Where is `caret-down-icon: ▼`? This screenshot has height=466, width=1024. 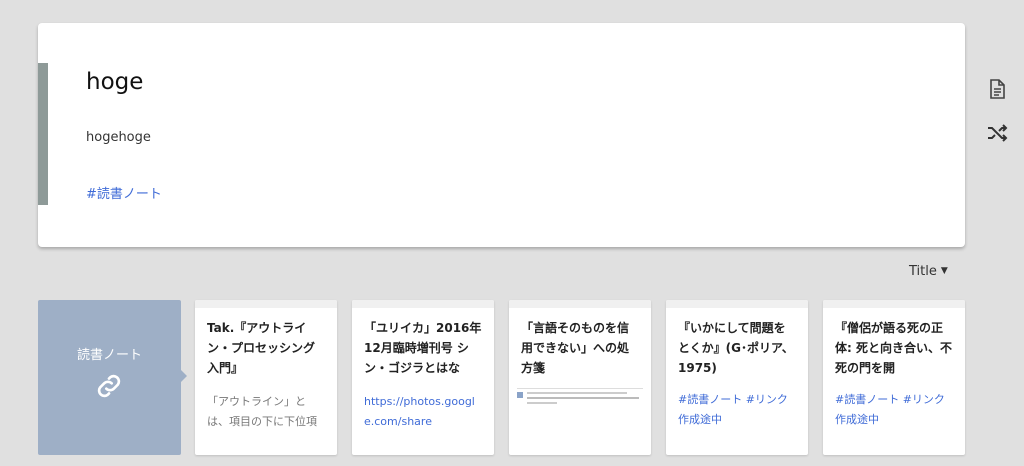 caret-down-icon: ▼ is located at coordinates (944, 271).